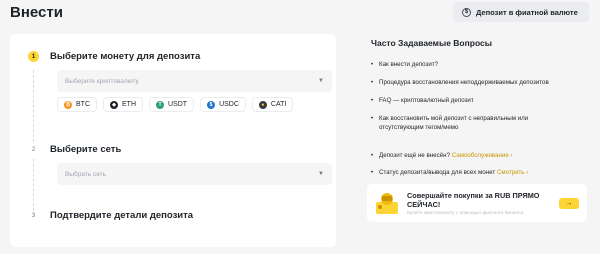  I want to click on step-3: 3 Подтвердите детали депозита, so click(110, 215).